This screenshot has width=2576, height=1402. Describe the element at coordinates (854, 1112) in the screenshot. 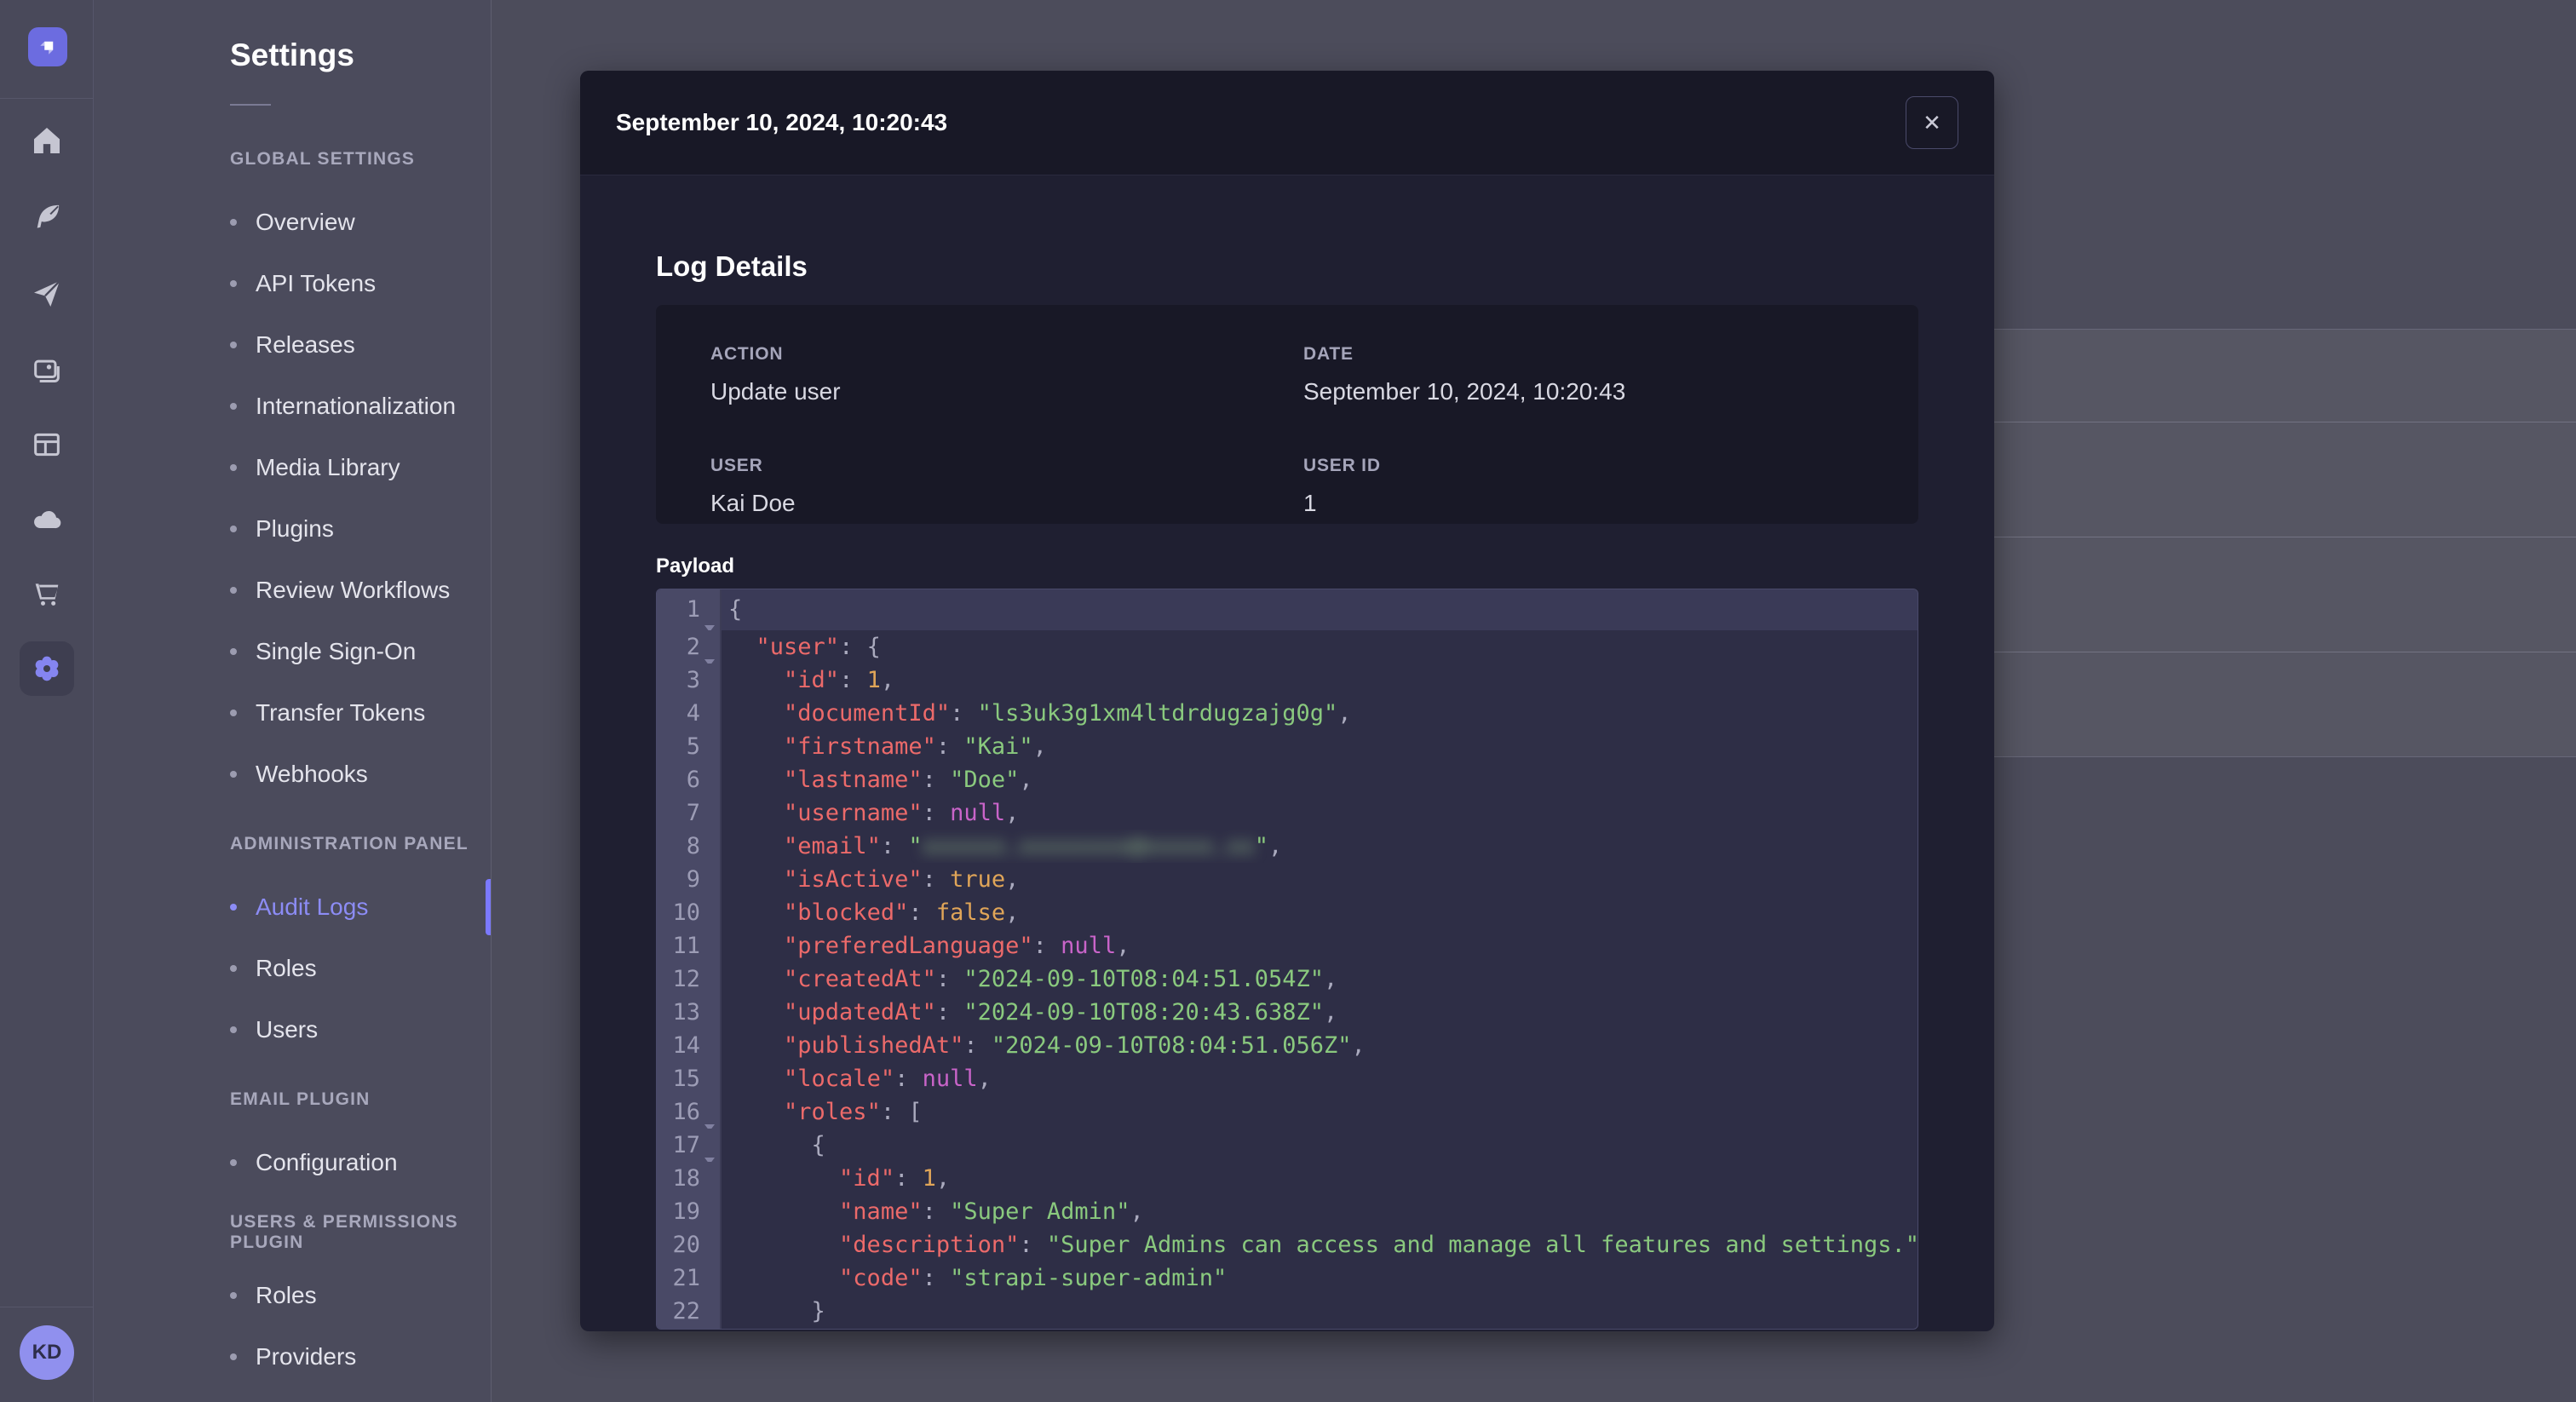

I see `code-line-content: "roles": [` at that location.